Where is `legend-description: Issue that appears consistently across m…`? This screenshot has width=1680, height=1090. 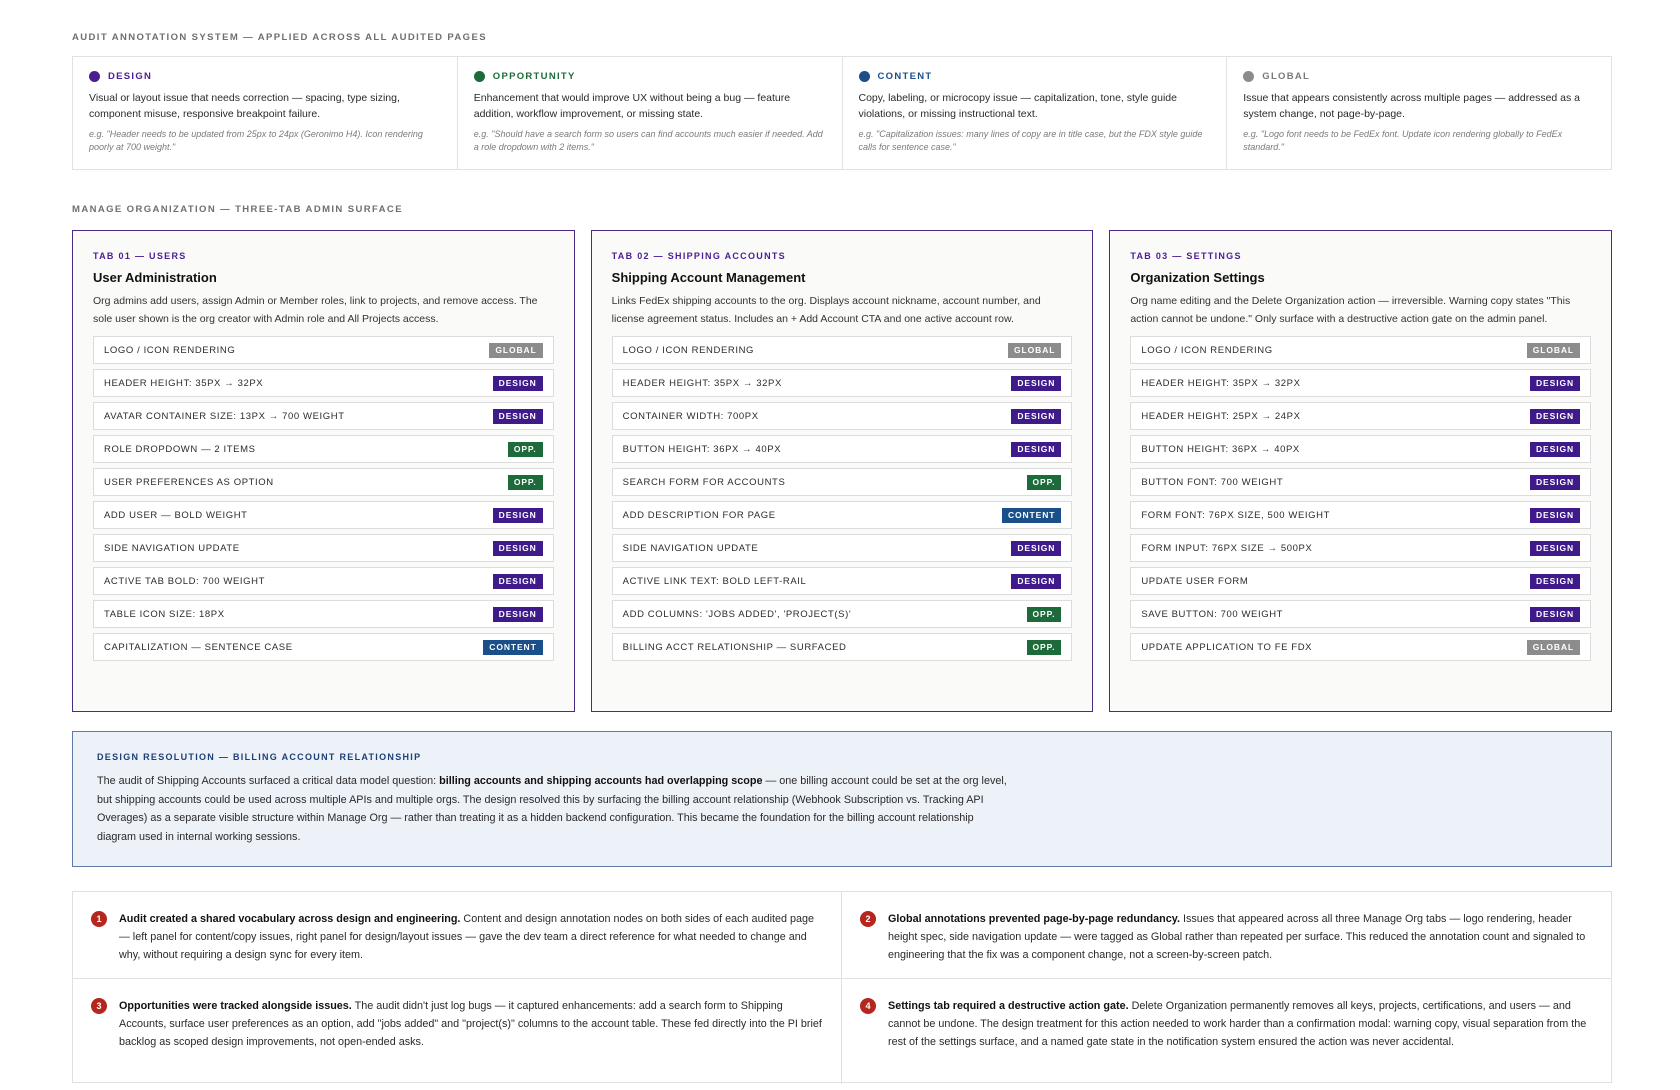
legend-description: Issue that appears consistently across m… is located at coordinates (1412, 106).